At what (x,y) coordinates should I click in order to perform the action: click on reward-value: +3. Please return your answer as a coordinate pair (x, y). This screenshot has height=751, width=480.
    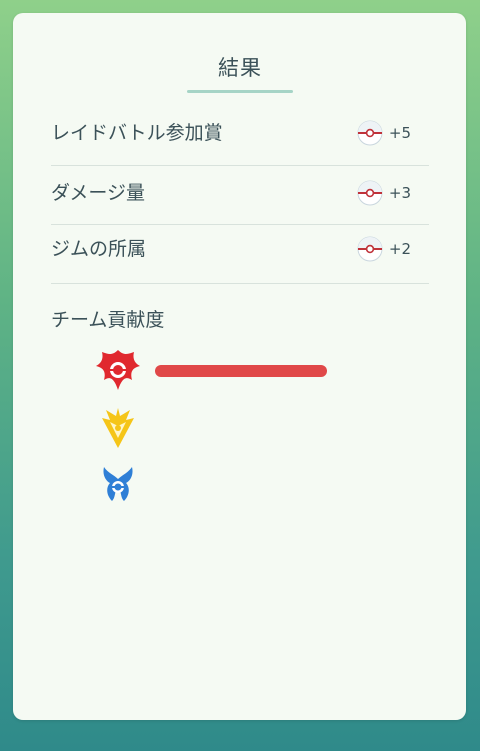
    Looking at the image, I should click on (384, 193).